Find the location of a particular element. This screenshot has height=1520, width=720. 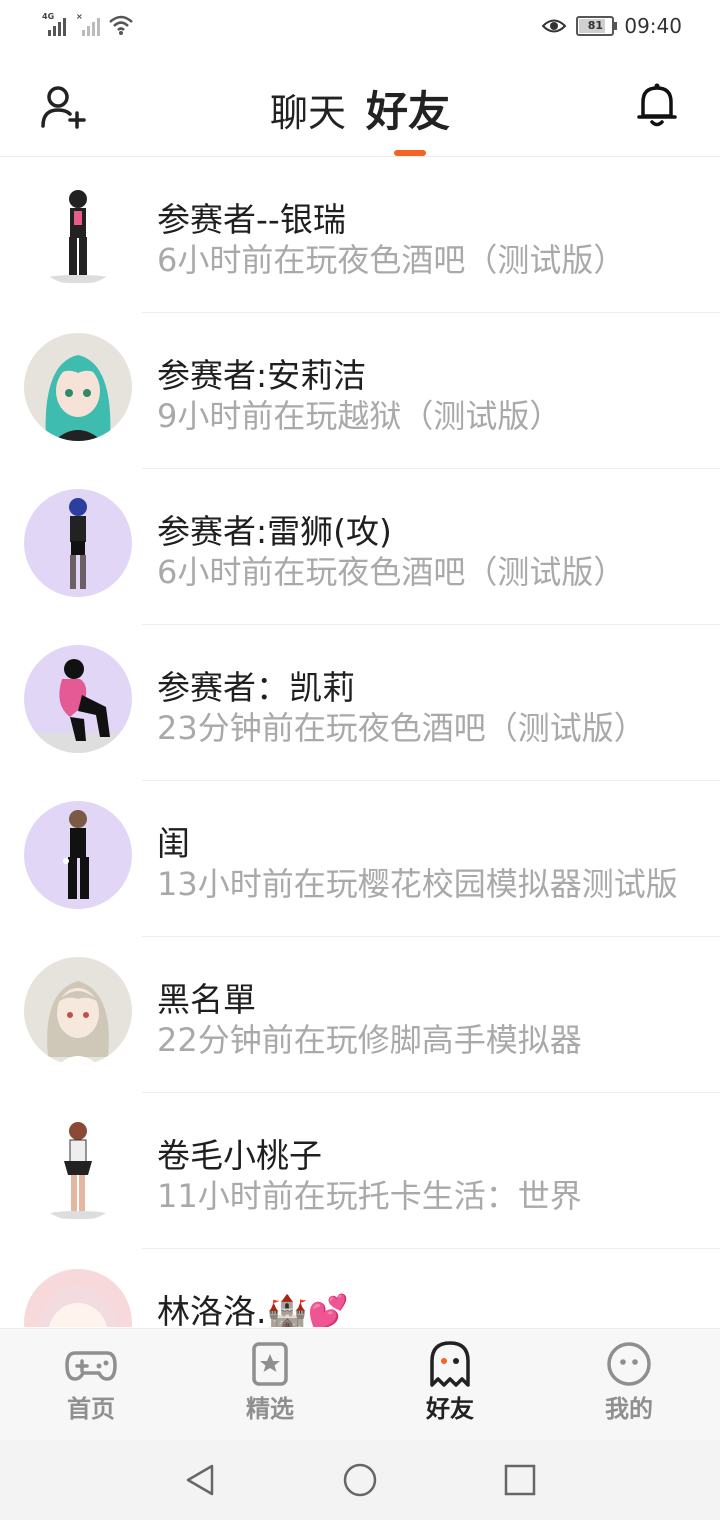

status-bar-right: 81 09:40 is located at coordinates (612, 26).